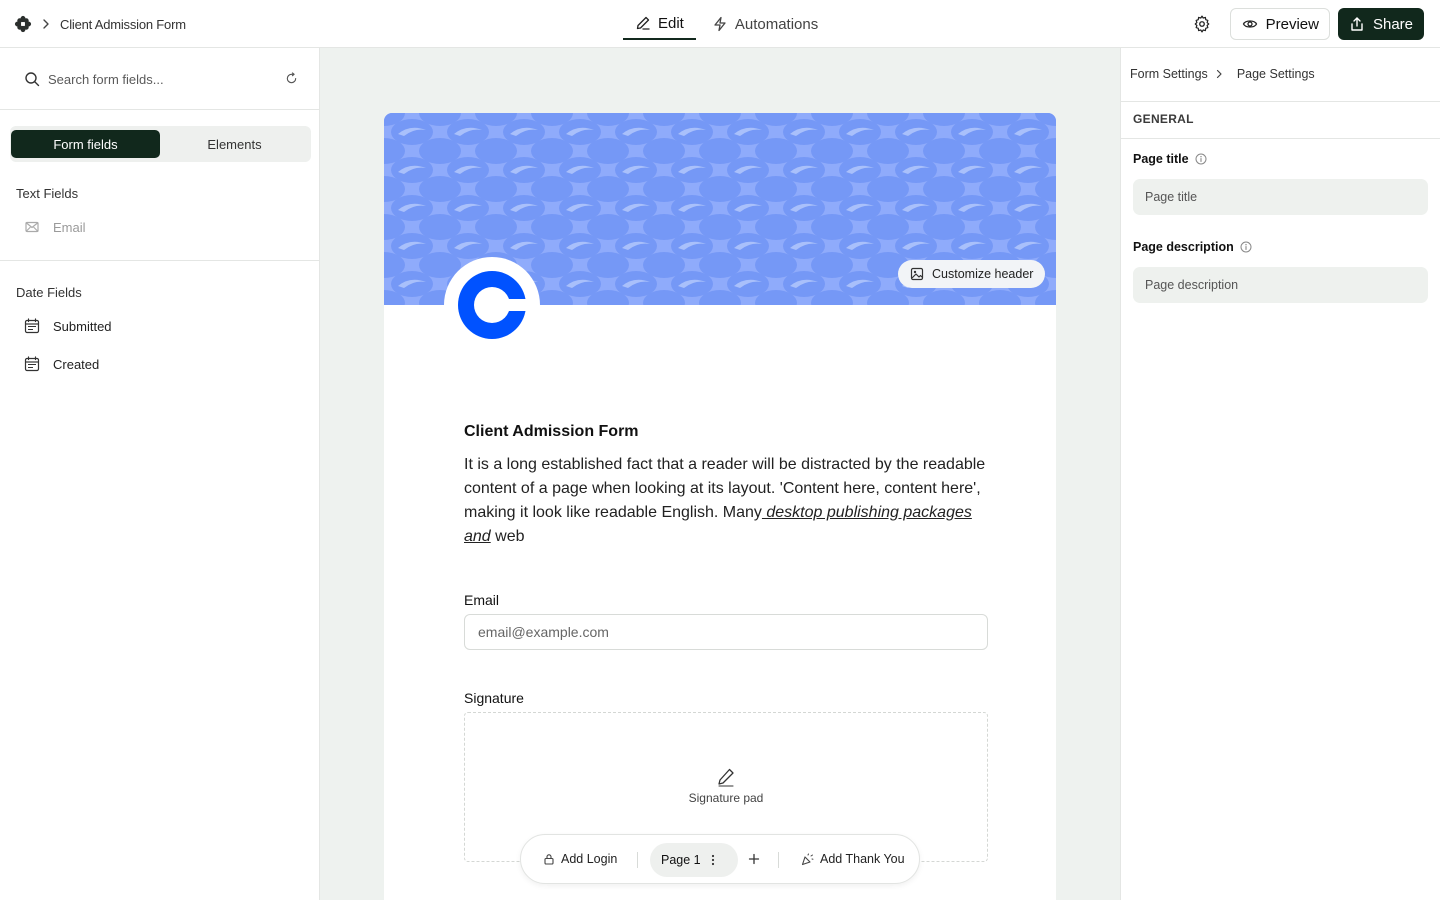 This screenshot has width=1440, height=900. I want to click on fields-toggle: Form fields Elements, so click(160, 144).